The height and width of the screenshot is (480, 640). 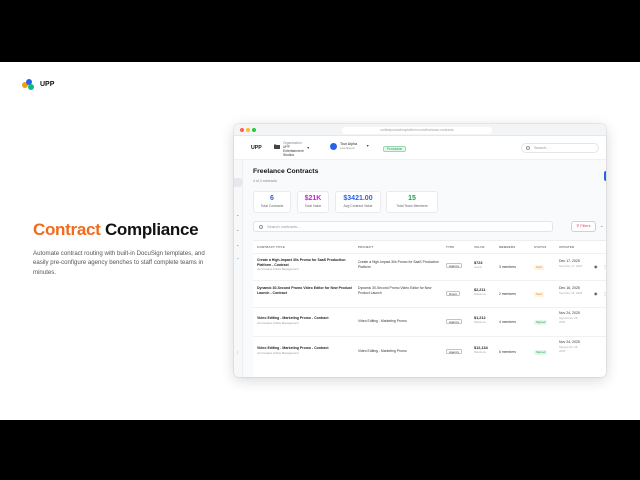 I want to click on environment-badge: Production, so click(x=395, y=149).